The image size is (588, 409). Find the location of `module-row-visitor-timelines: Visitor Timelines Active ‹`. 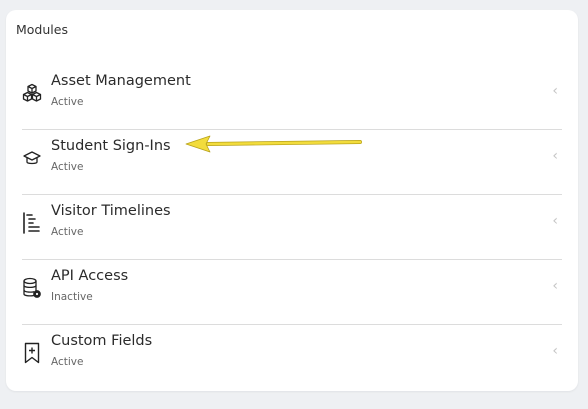

module-row-visitor-timelines: Visitor Timelines Active ‹ is located at coordinates (292, 227).